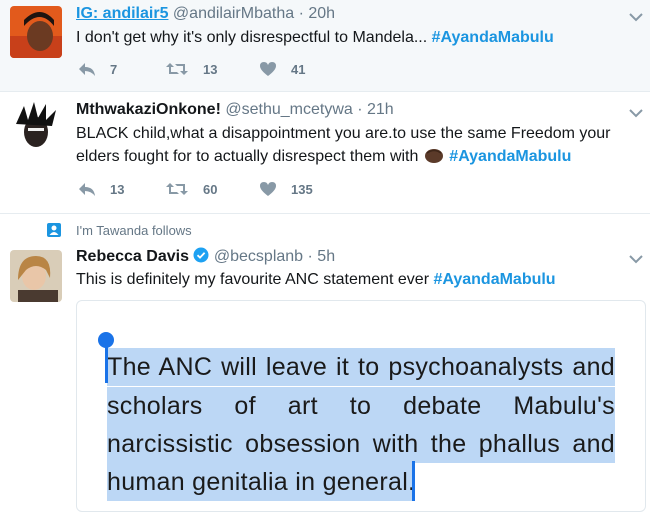 Image resolution: width=650 pixels, height=512 pixels. Describe the element at coordinates (132, 256) in the screenshot. I see `author-name: Rebecca Davis` at that location.